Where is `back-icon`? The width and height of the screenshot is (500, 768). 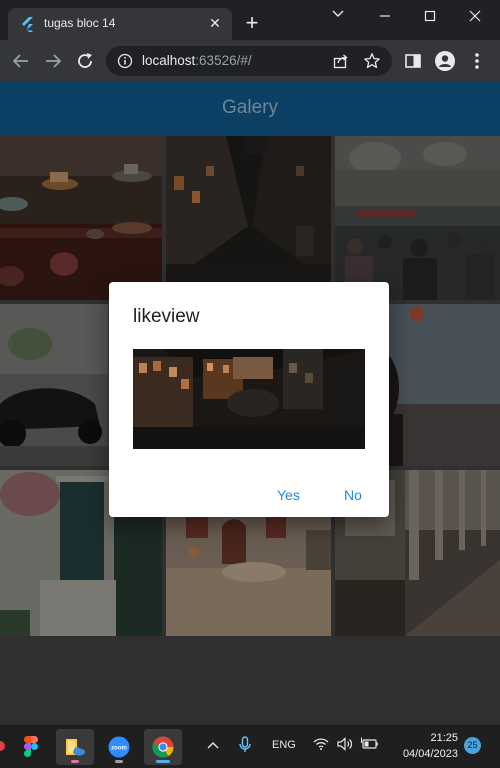 back-icon is located at coordinates (21, 61).